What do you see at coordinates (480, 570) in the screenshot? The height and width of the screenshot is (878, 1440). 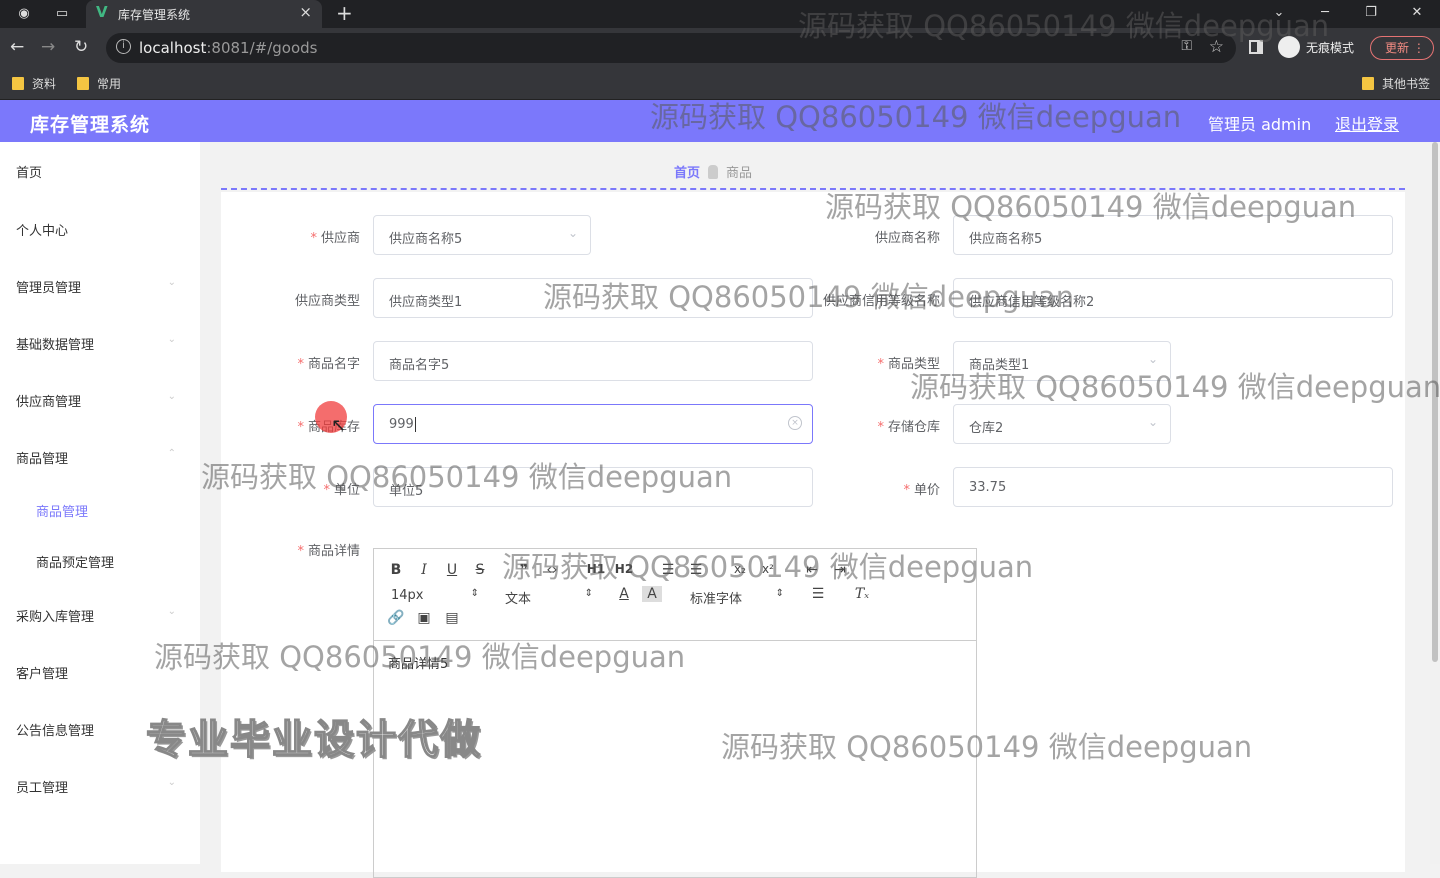 I see `strike-icon: S` at bounding box center [480, 570].